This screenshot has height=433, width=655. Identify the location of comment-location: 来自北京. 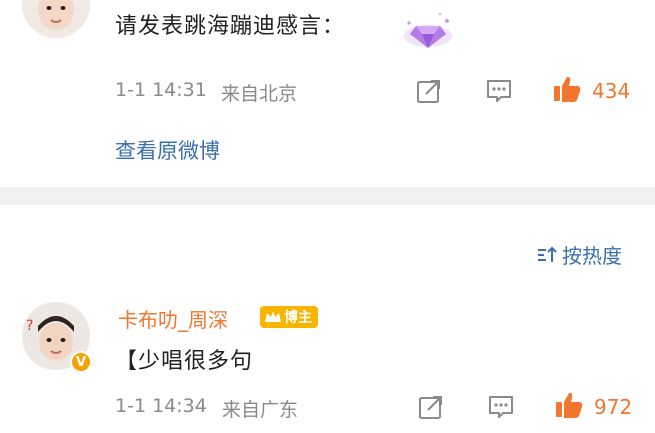
(259, 94).